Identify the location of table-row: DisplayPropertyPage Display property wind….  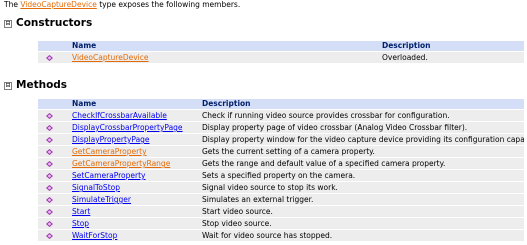
(281, 140).